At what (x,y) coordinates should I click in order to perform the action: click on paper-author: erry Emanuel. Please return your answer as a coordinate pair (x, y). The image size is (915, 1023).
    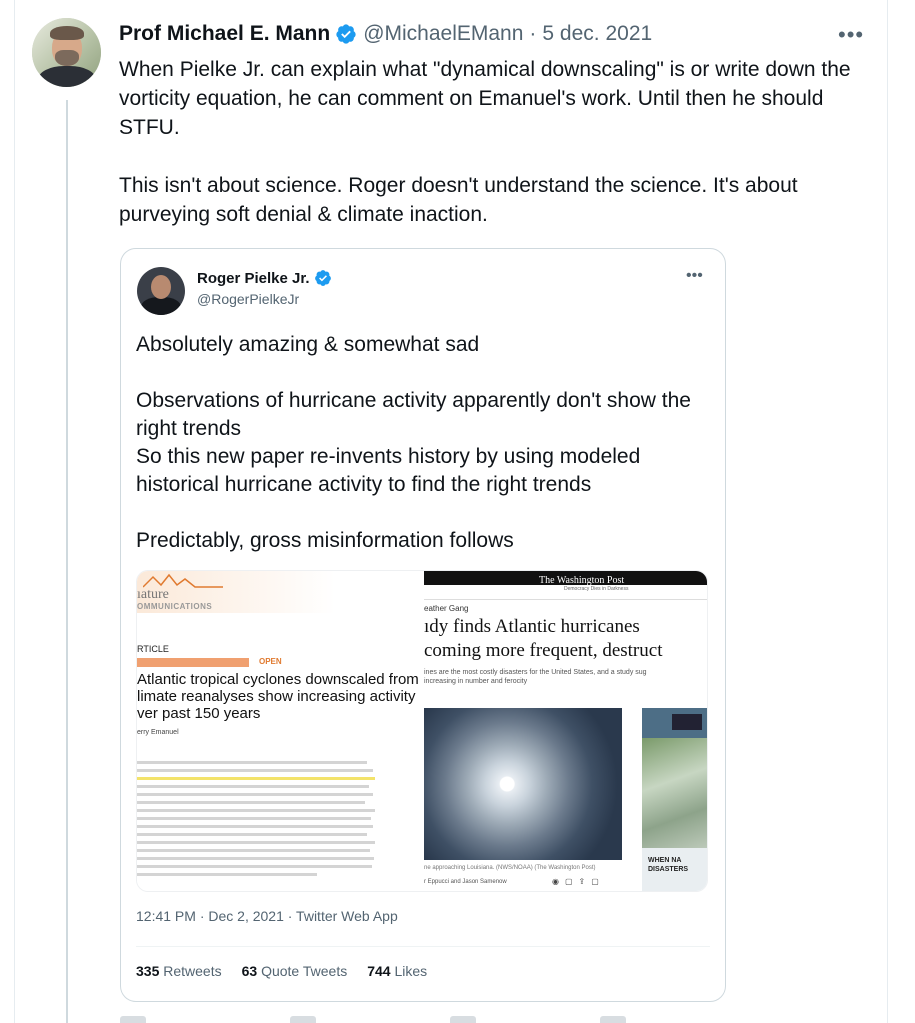
    Looking at the image, I should click on (158, 732).